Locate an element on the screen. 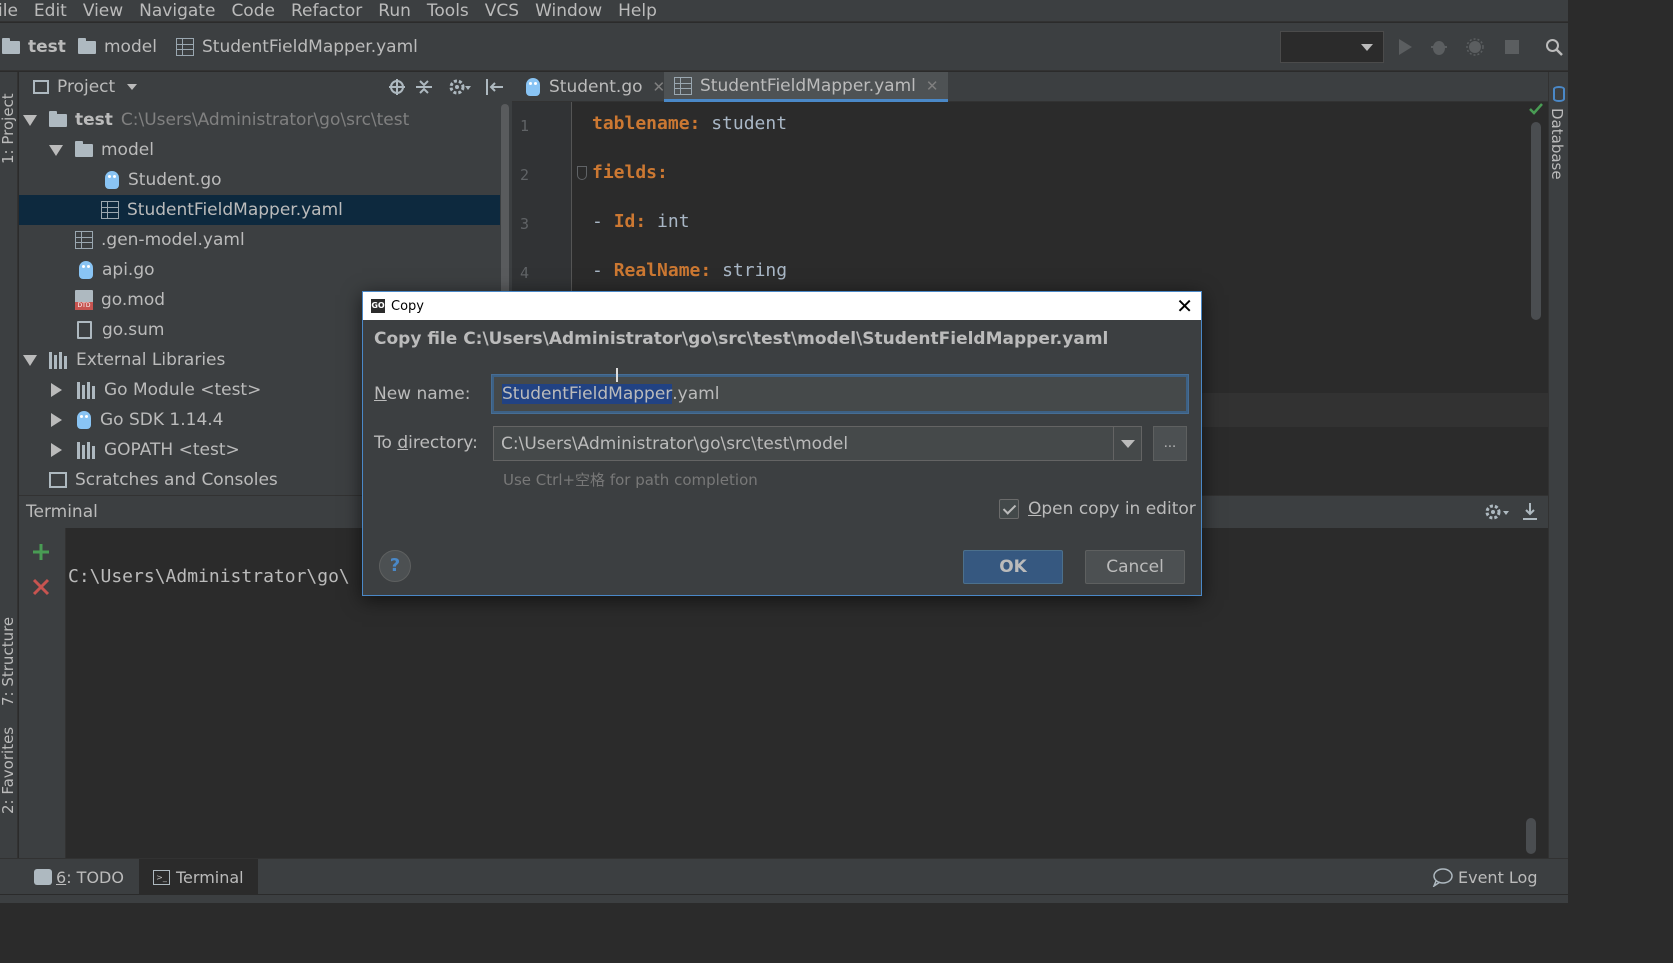  tool-window-favorites: 2: Favorites is located at coordinates (8, 770).